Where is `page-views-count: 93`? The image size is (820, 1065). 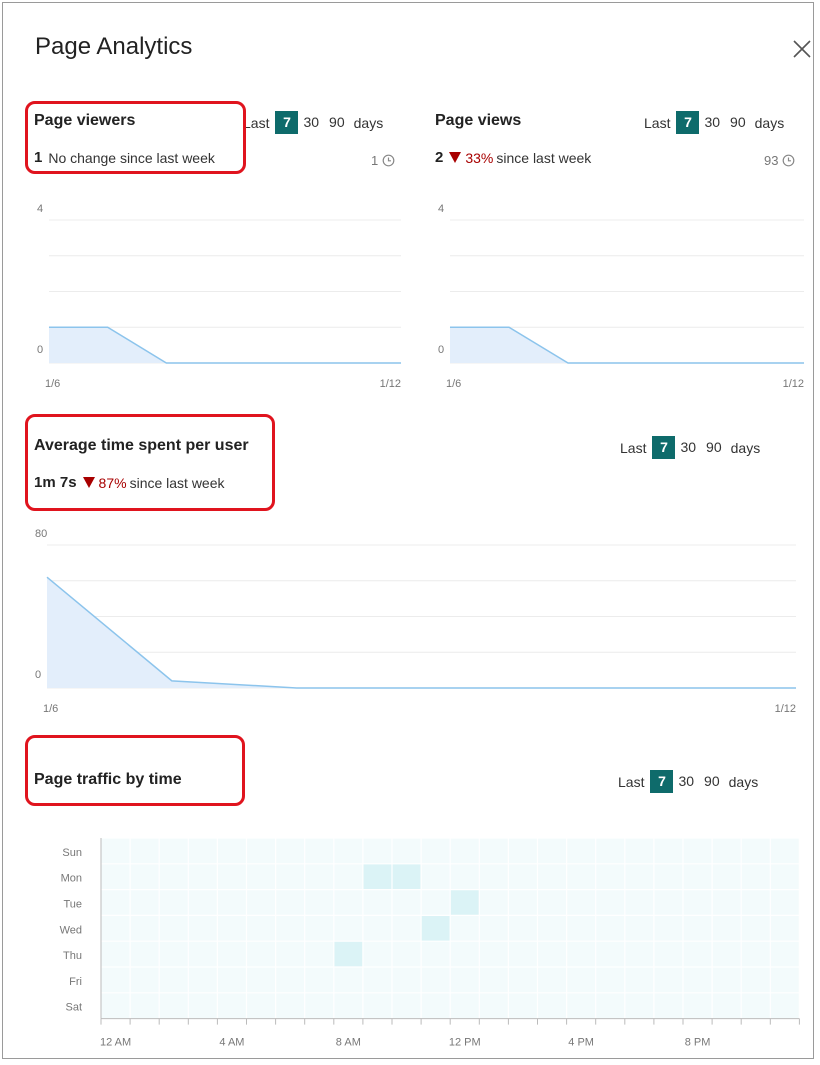 page-views-count: 93 is located at coordinates (779, 160).